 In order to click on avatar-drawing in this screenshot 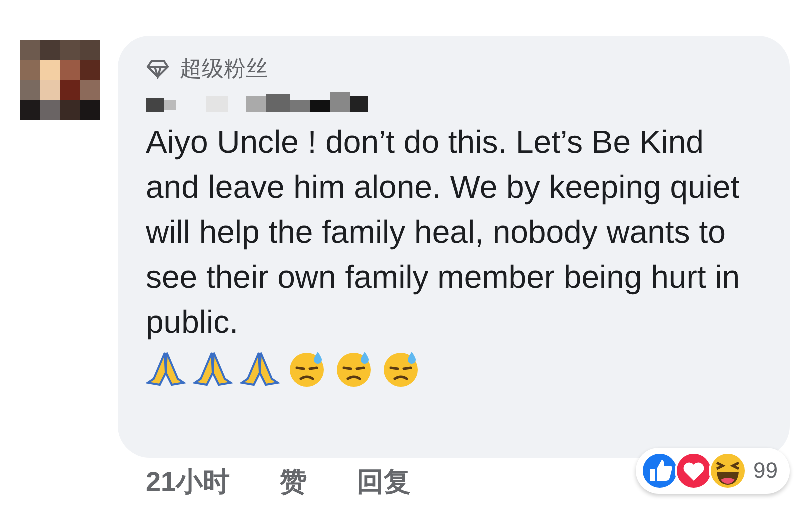, I will do `click(60, 80)`.